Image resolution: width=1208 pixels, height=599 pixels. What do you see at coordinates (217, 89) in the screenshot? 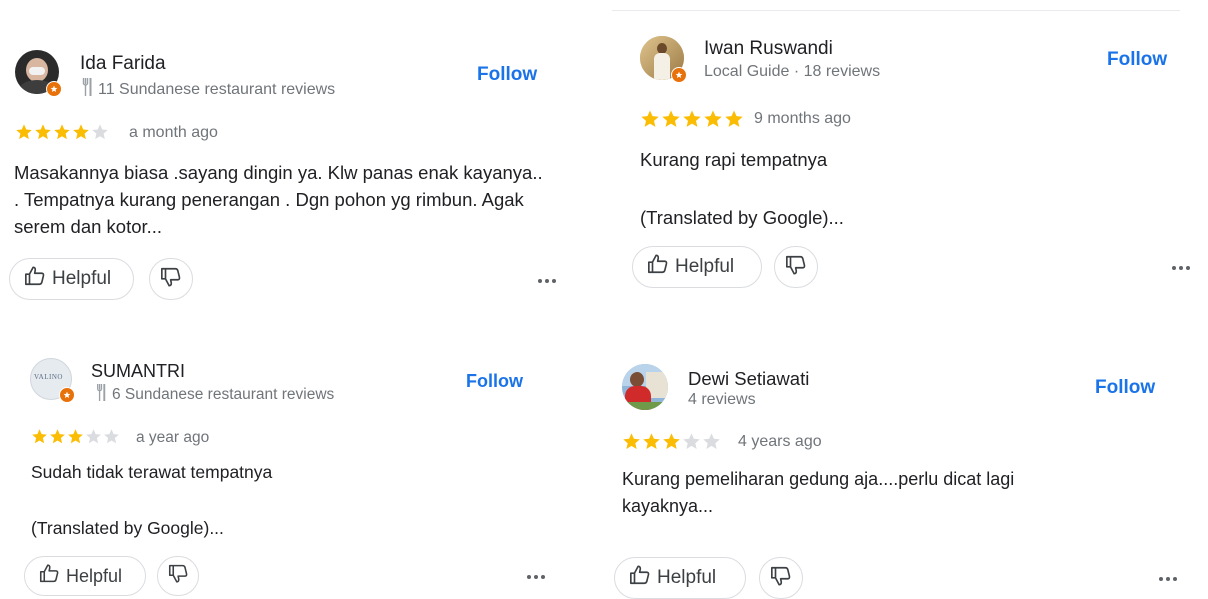
I see `review-count: 11 Sundanese restaurant reviews` at bounding box center [217, 89].